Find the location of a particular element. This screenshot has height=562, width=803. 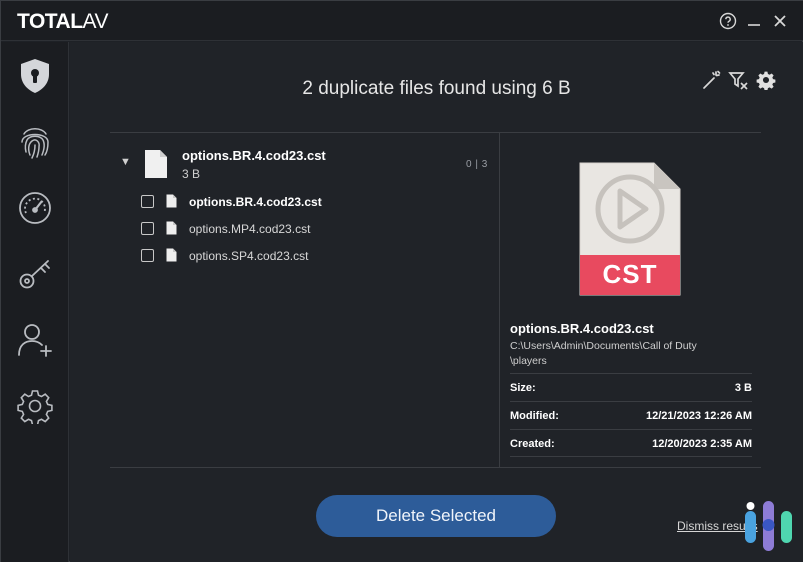

help-icon is located at coordinates (728, 21).